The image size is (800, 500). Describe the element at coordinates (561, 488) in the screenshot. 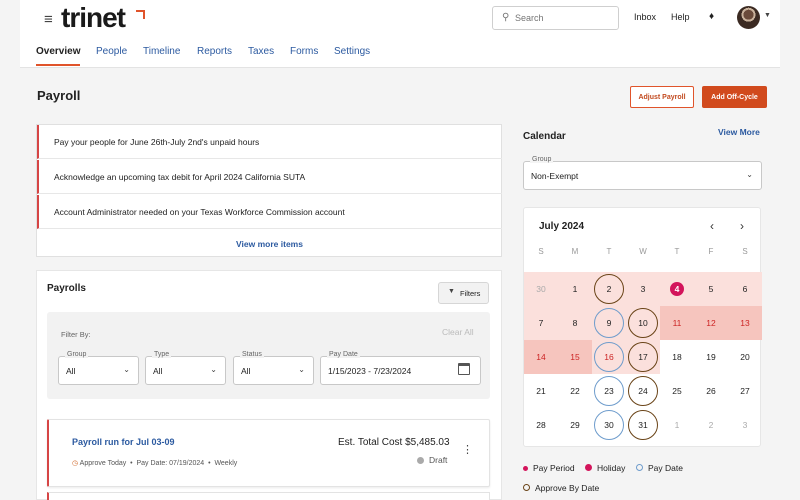

I see `legend-item: Approve By Date` at that location.